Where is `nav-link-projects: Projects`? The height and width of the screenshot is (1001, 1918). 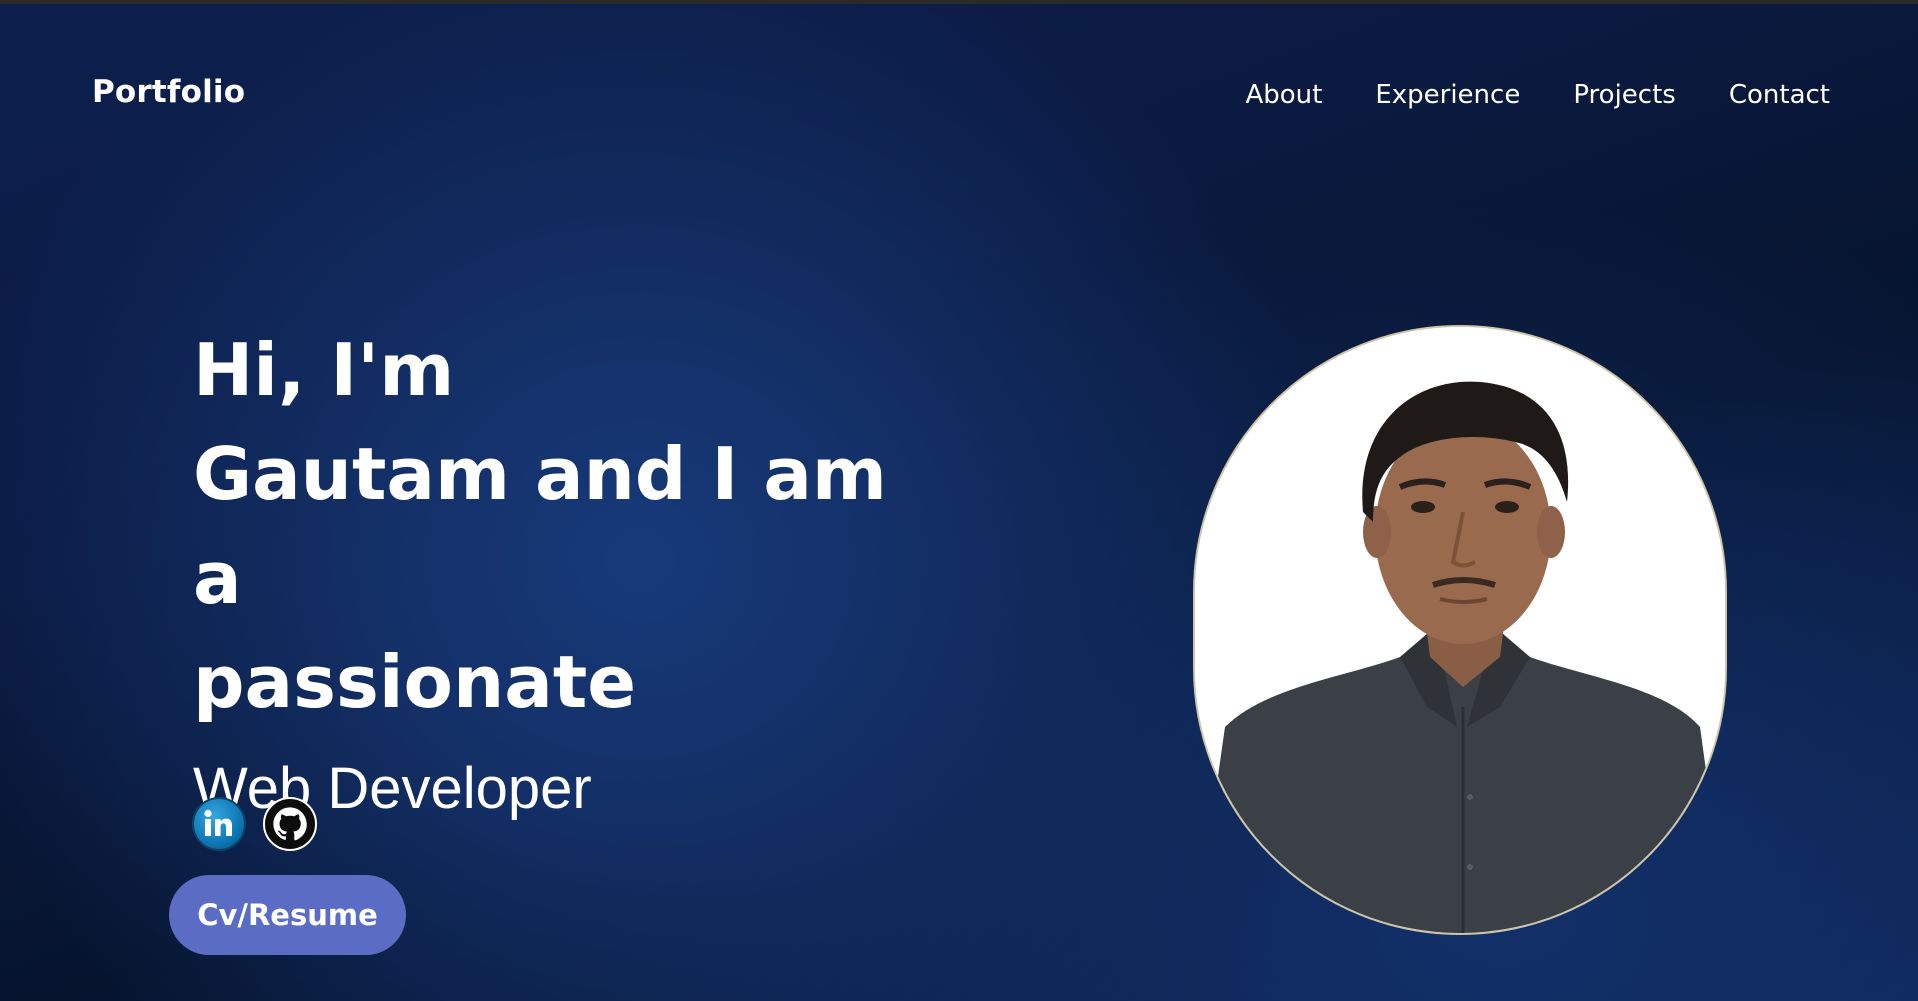
nav-link-projects: Projects is located at coordinates (1624, 95).